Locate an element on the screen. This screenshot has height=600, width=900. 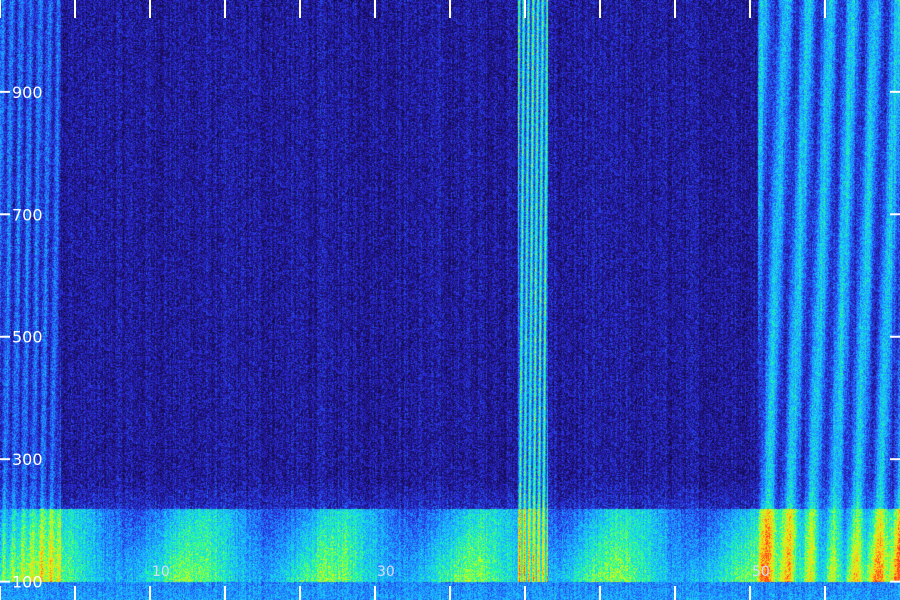
x-tick-label: 10 is located at coordinates (161, 572).